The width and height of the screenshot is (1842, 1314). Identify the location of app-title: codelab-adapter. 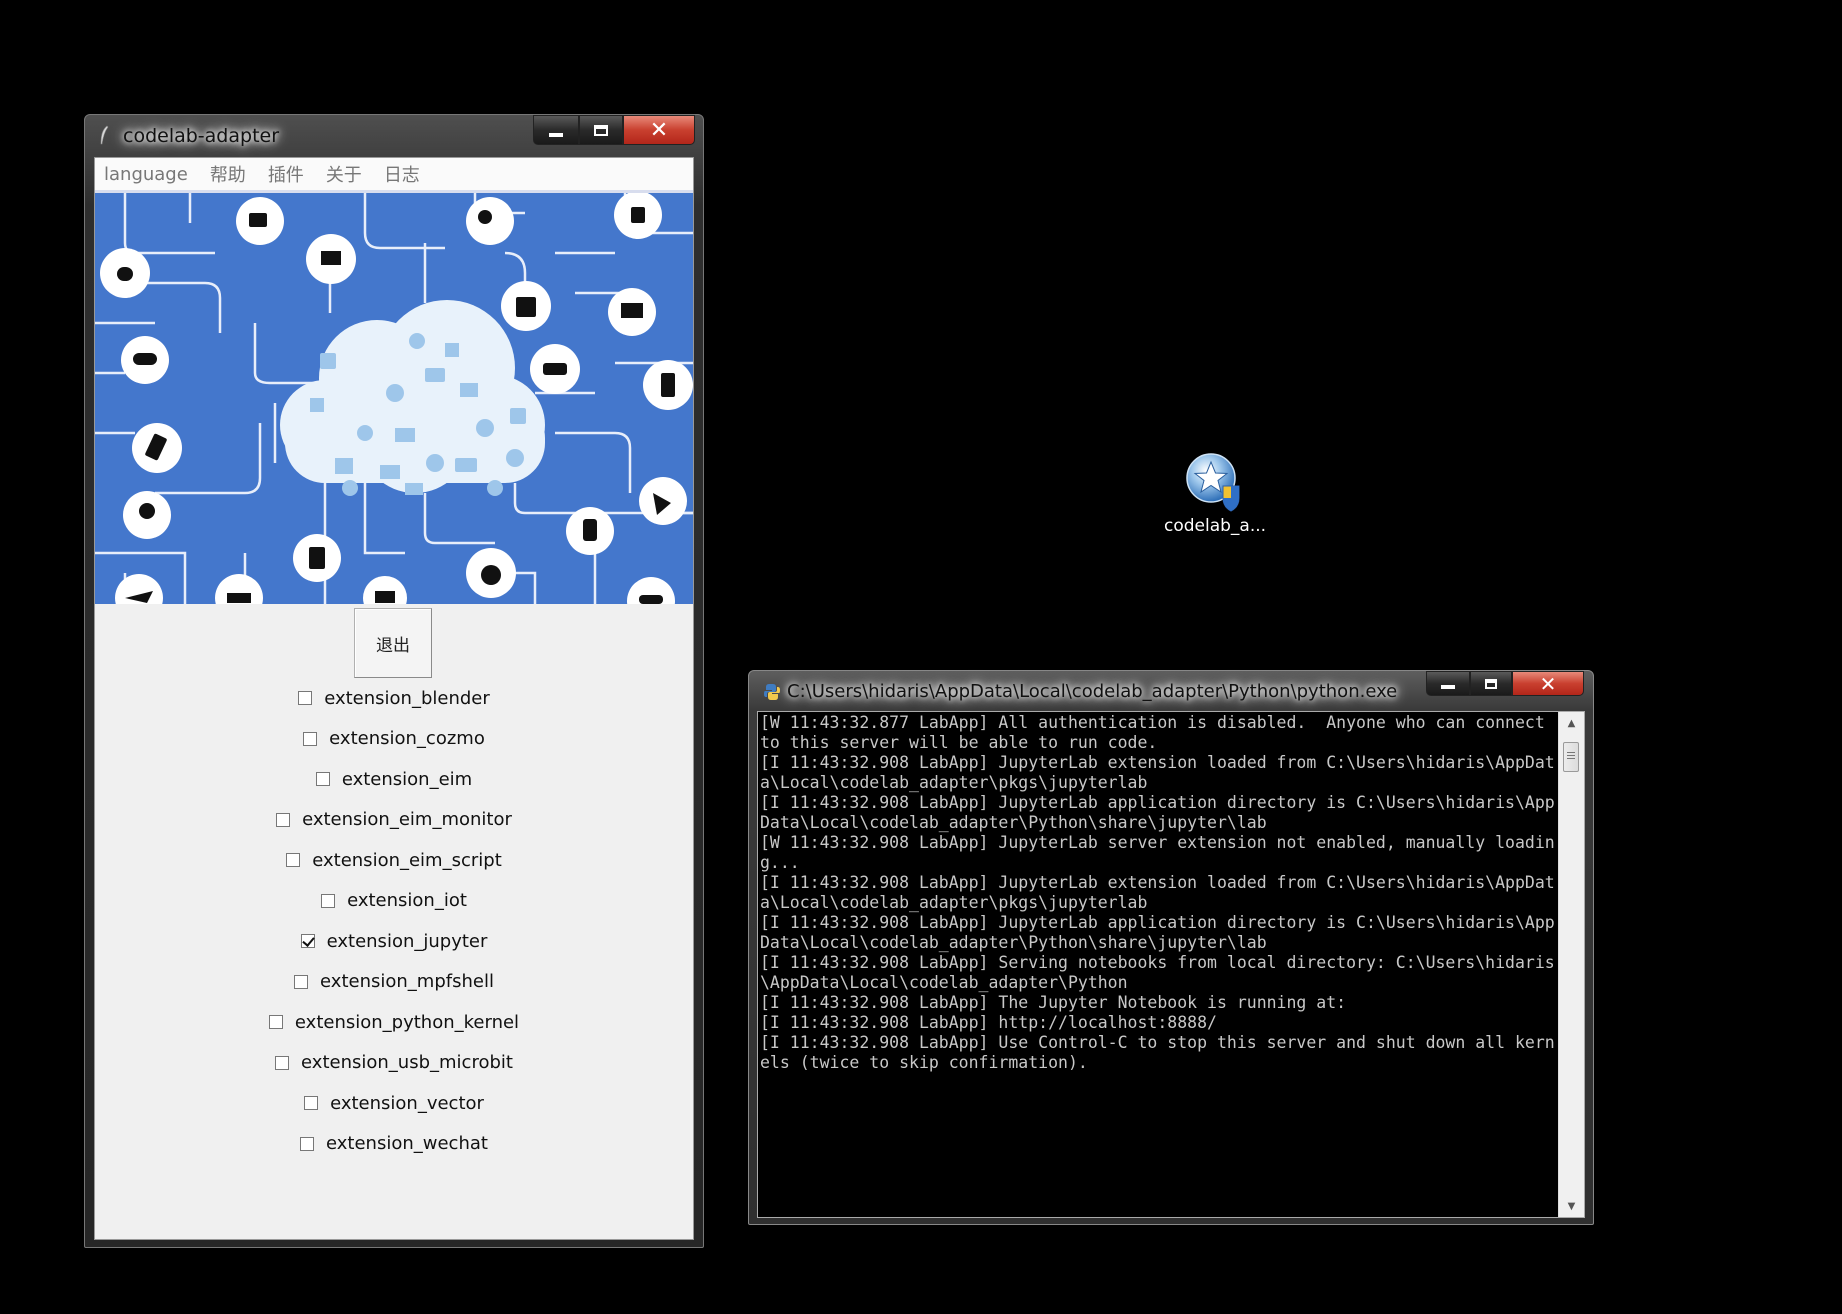
(201, 136).